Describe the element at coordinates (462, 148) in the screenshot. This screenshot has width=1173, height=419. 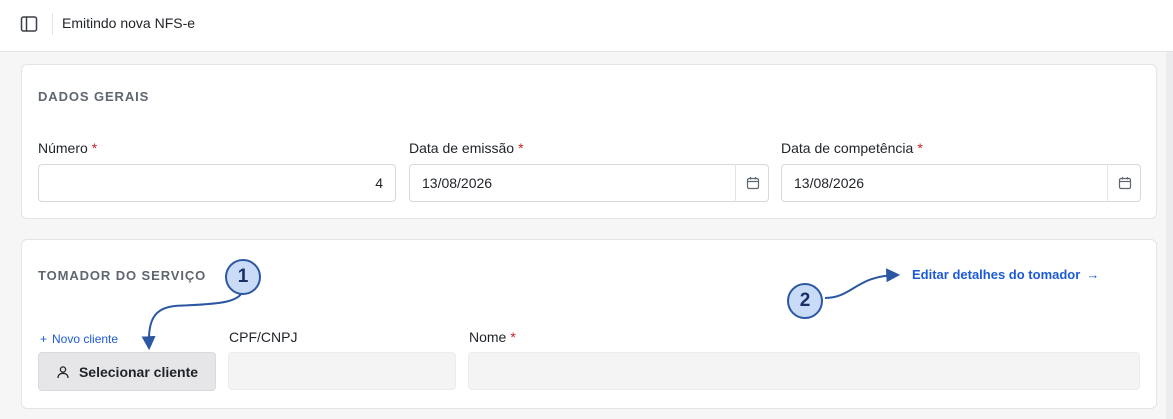
I see `data-emissao-label-text: Data de emissão` at that location.